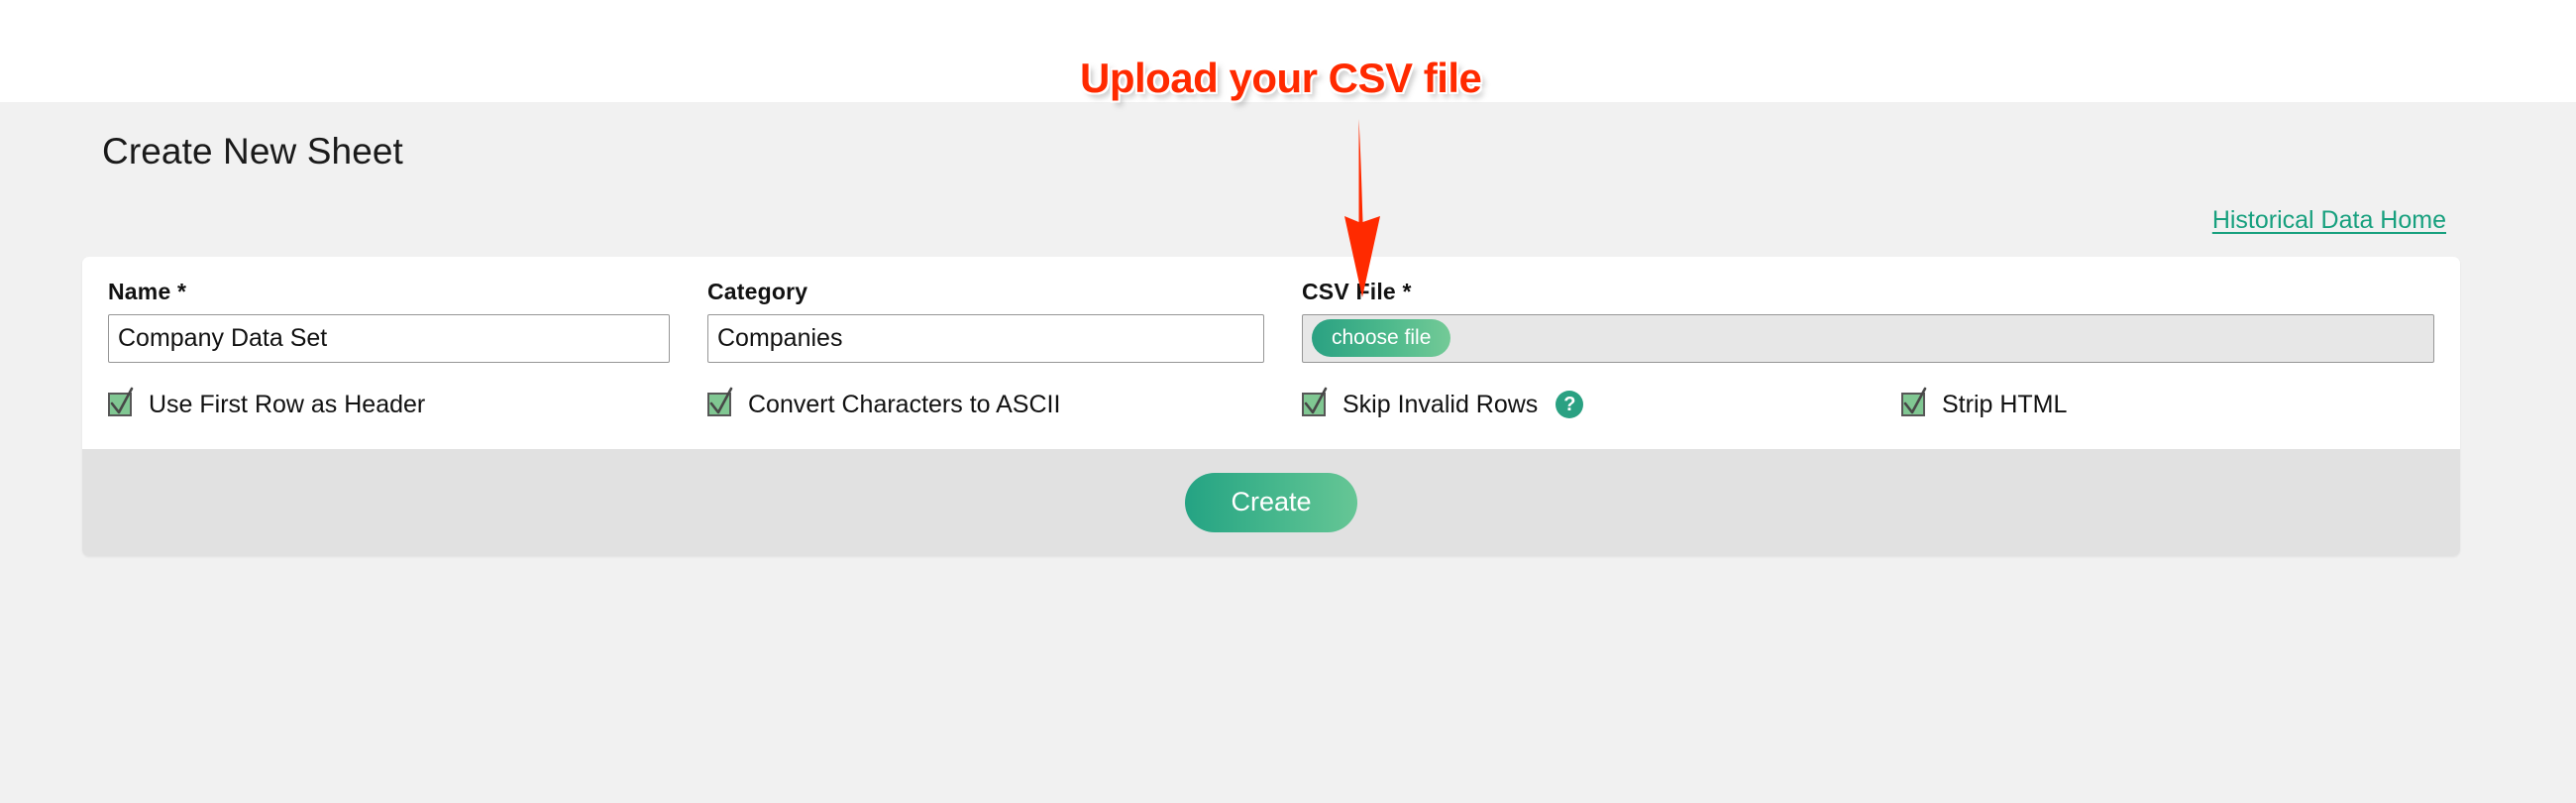 Image resolution: width=2576 pixels, height=803 pixels. Describe the element at coordinates (1271, 222) in the screenshot. I see `nav-link-row: Historical Data Home` at that location.